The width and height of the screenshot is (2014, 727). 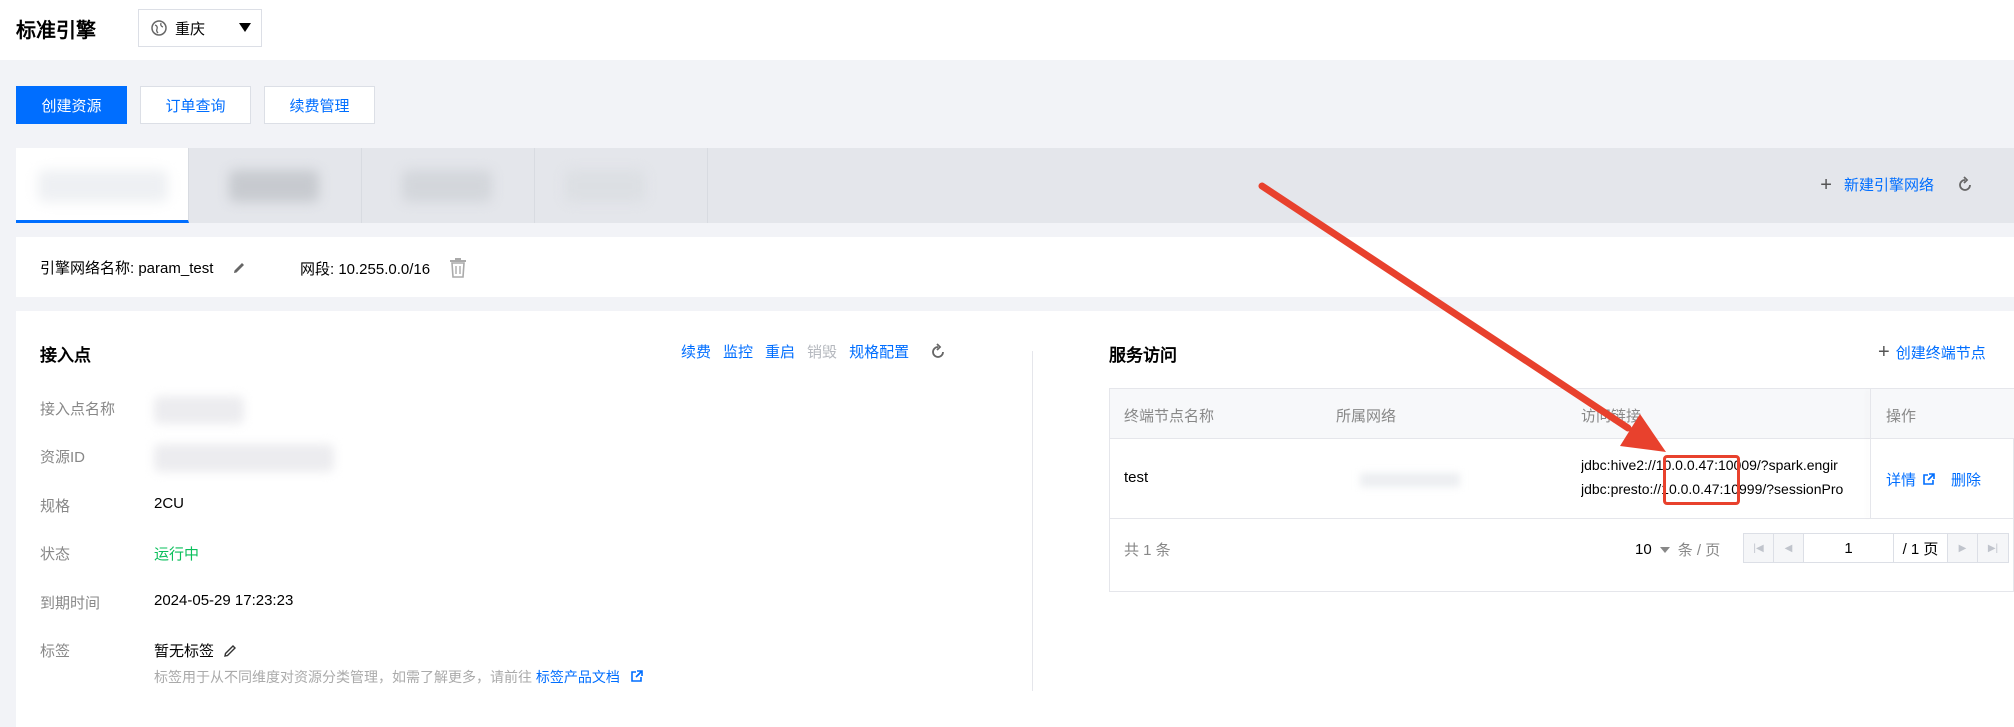 I want to click on tag-value: 暂无标签, so click(x=184, y=651).